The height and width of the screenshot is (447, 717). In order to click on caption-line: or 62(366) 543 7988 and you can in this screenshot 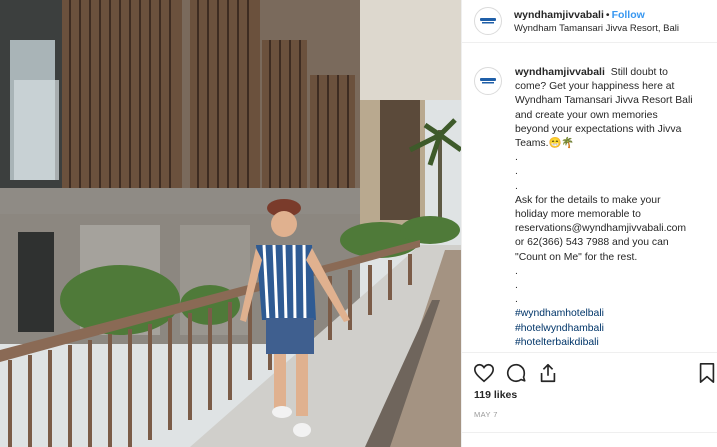, I will do `click(592, 243)`.